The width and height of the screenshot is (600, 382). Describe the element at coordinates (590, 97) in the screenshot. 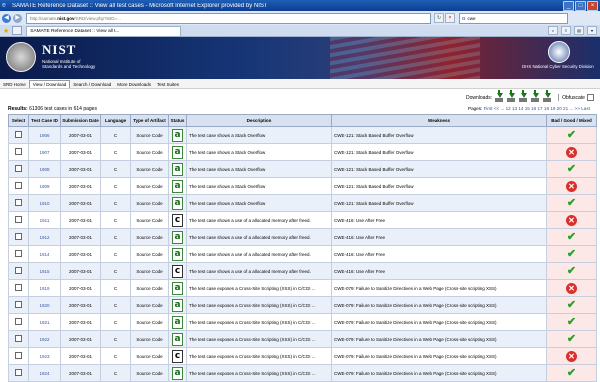

I see `obfuscate-checkbox` at that location.